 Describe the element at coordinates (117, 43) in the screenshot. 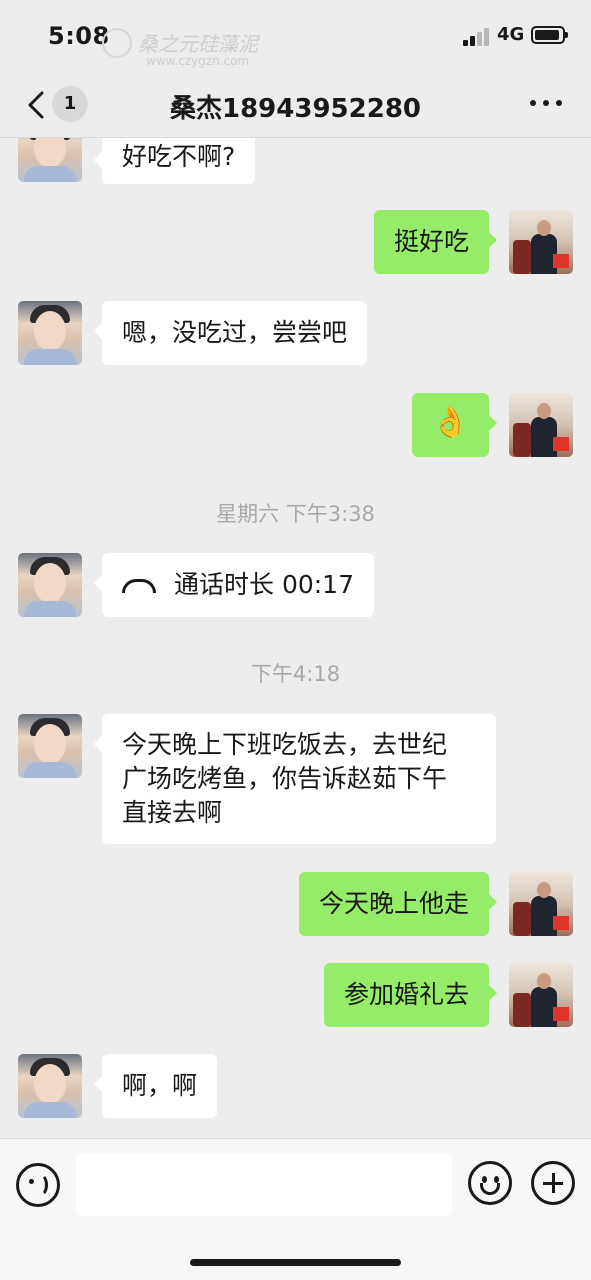

I see `watermark-logo-icon` at that location.